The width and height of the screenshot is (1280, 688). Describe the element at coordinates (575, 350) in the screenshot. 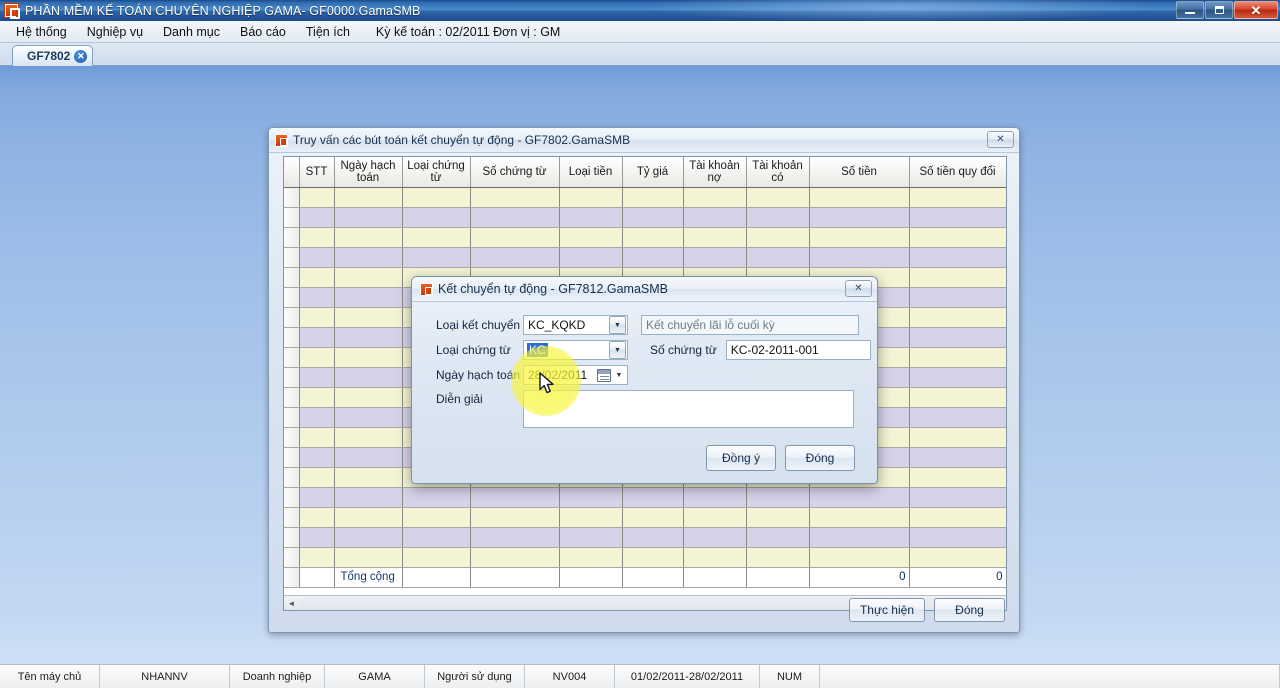

I see `loai-chung-tu-combobox: KC ▼` at that location.